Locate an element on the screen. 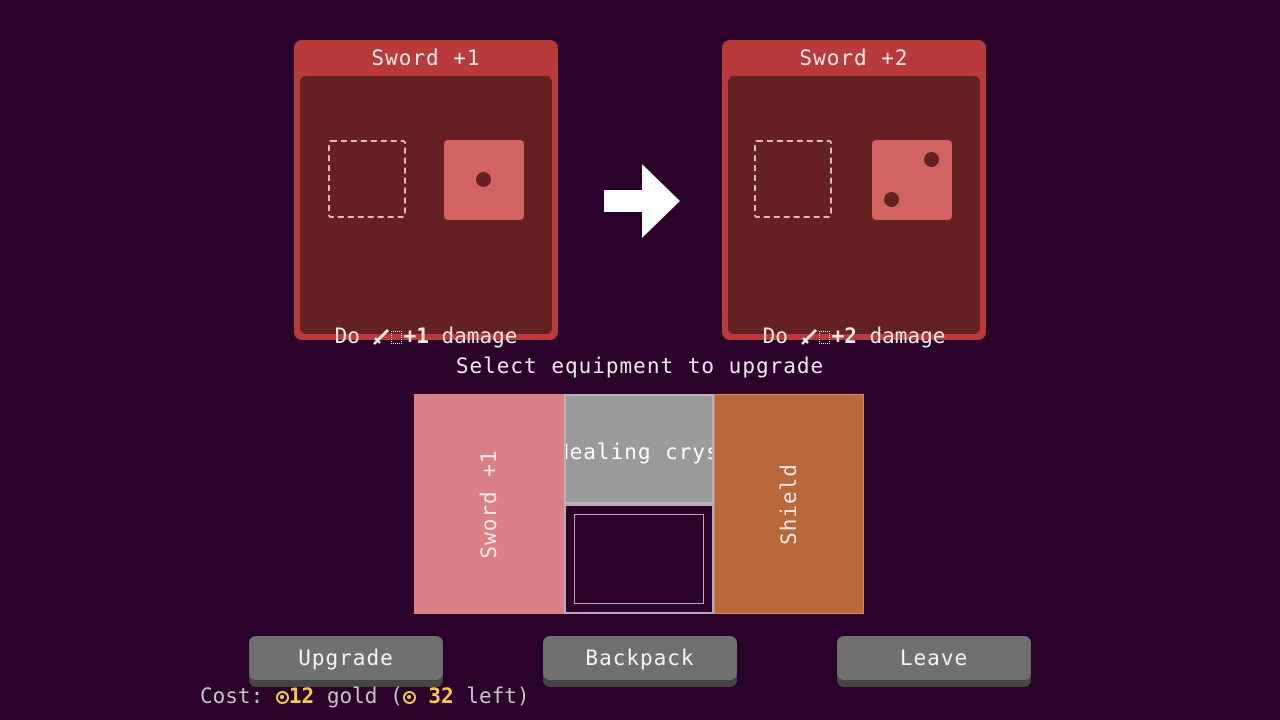  die-face-two is located at coordinates (912, 180).